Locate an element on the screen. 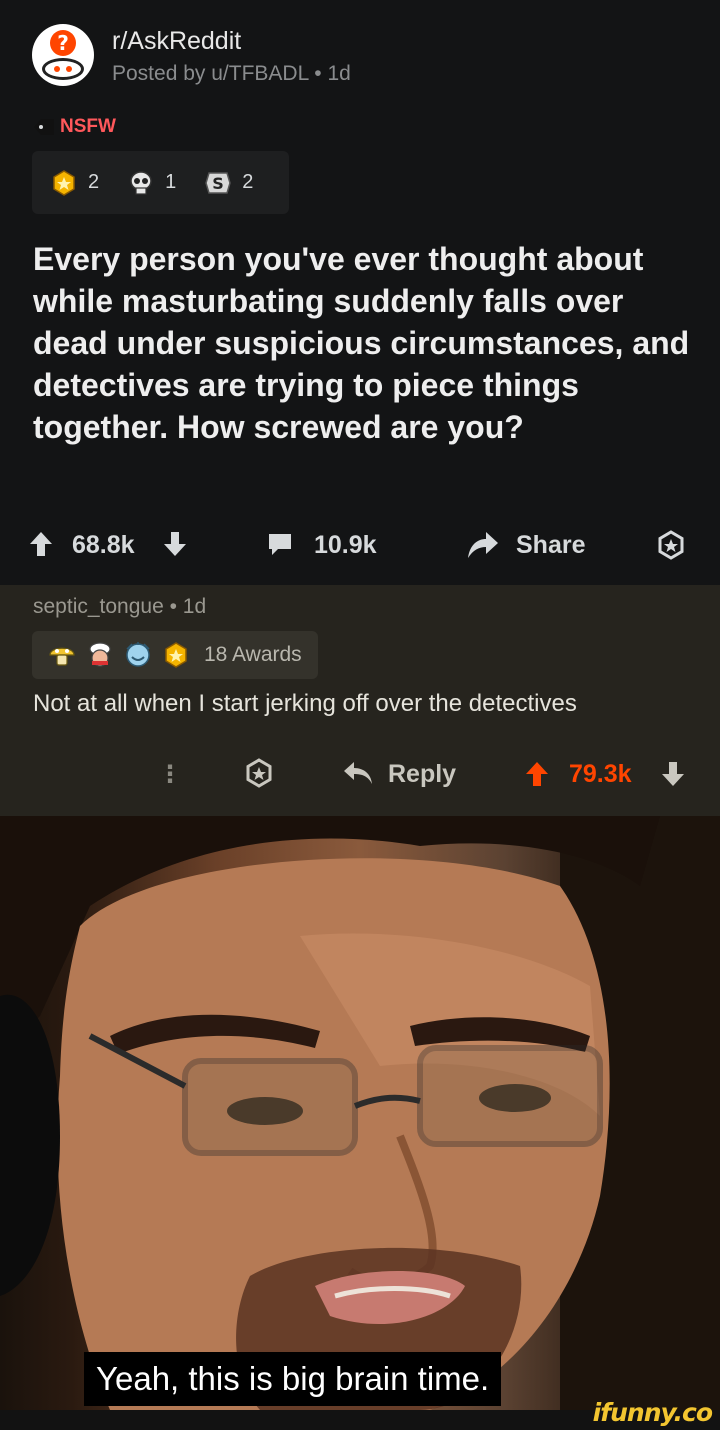 The image size is (720, 1430). chef-award-icon is located at coordinates (100, 654).